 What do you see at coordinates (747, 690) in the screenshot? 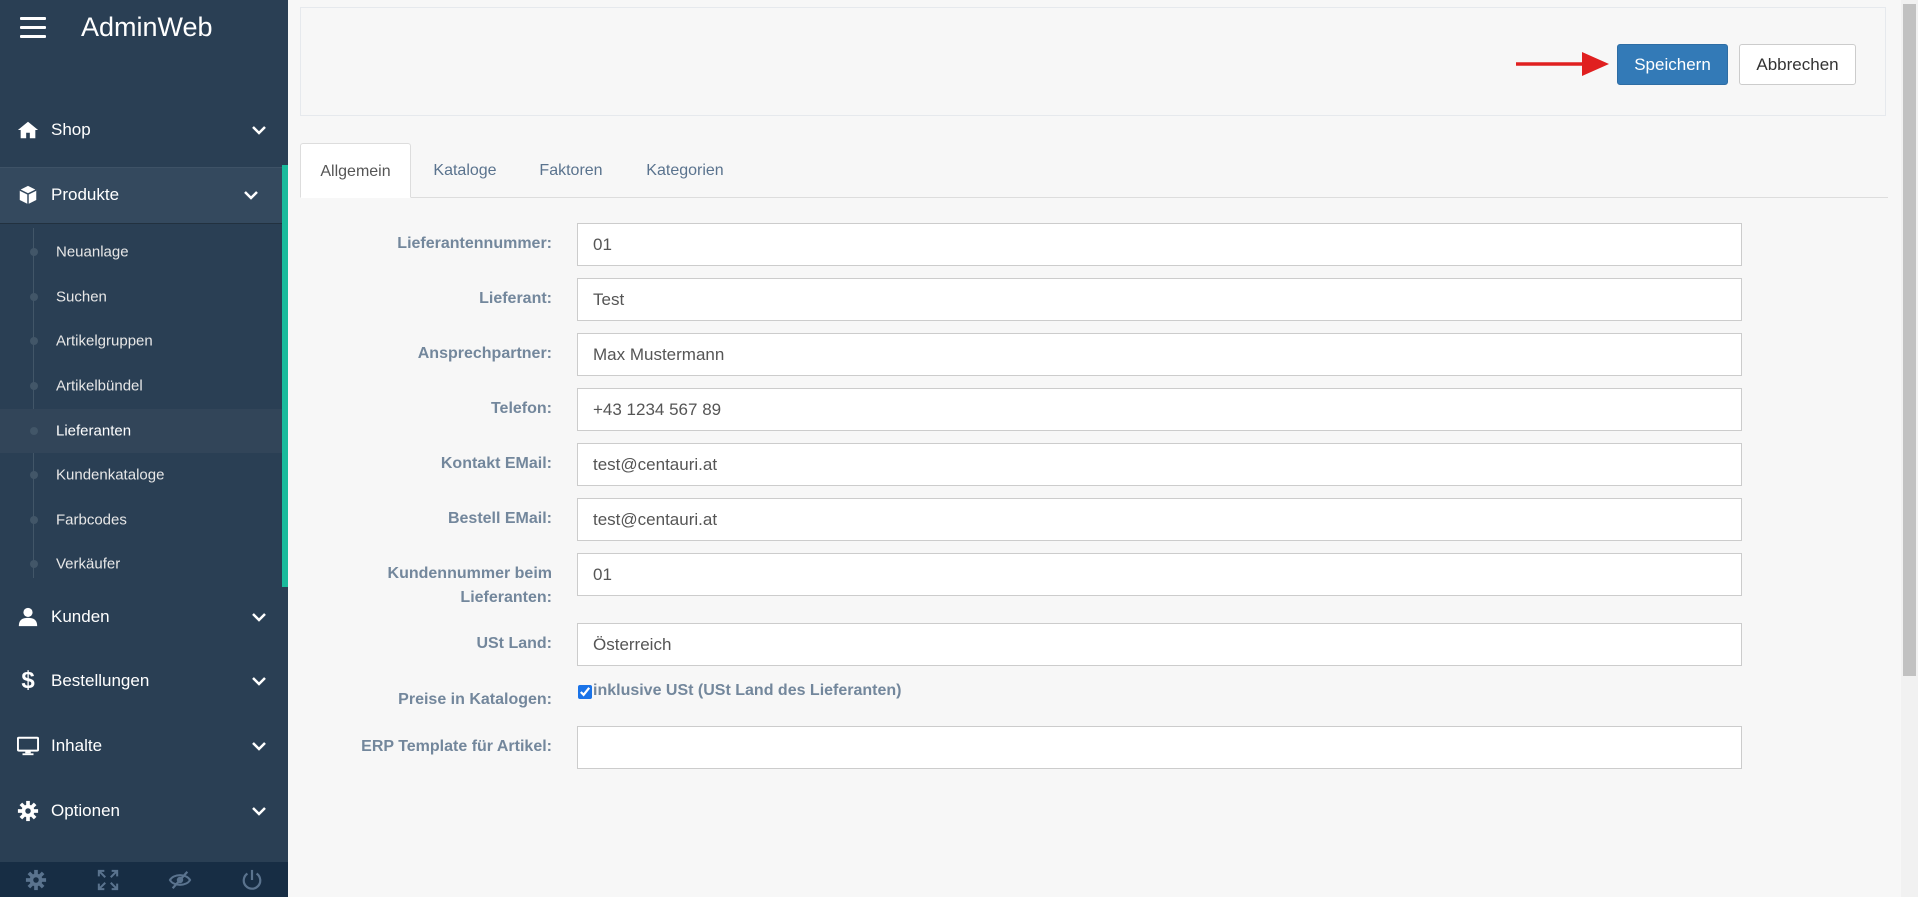
I see `preise-checkbox-label: inklusive USt (USt Land des Lieferanten)` at bounding box center [747, 690].